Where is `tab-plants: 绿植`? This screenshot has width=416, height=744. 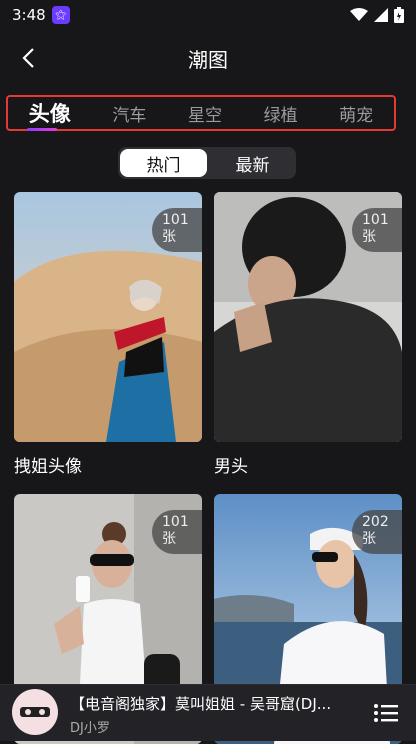
tab-plants: 绿植 is located at coordinates (281, 113).